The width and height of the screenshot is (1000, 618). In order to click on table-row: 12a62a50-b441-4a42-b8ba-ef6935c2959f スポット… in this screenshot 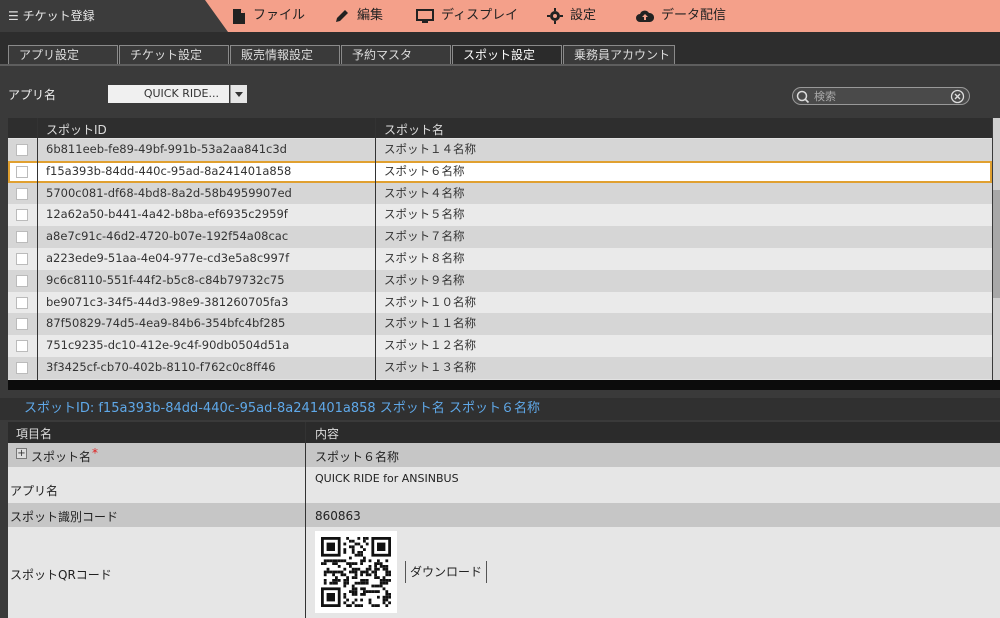, I will do `click(500, 215)`.